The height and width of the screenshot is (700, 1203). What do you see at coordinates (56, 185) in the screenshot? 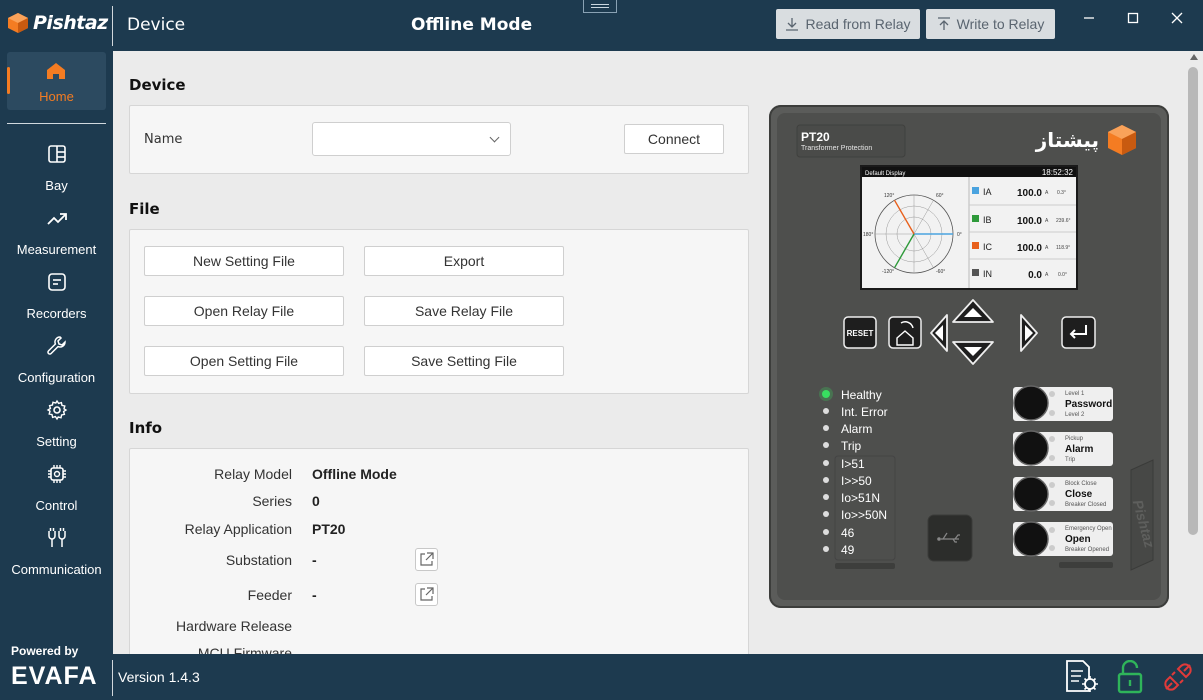
I see `sidebar-item-label: Bay` at bounding box center [56, 185].